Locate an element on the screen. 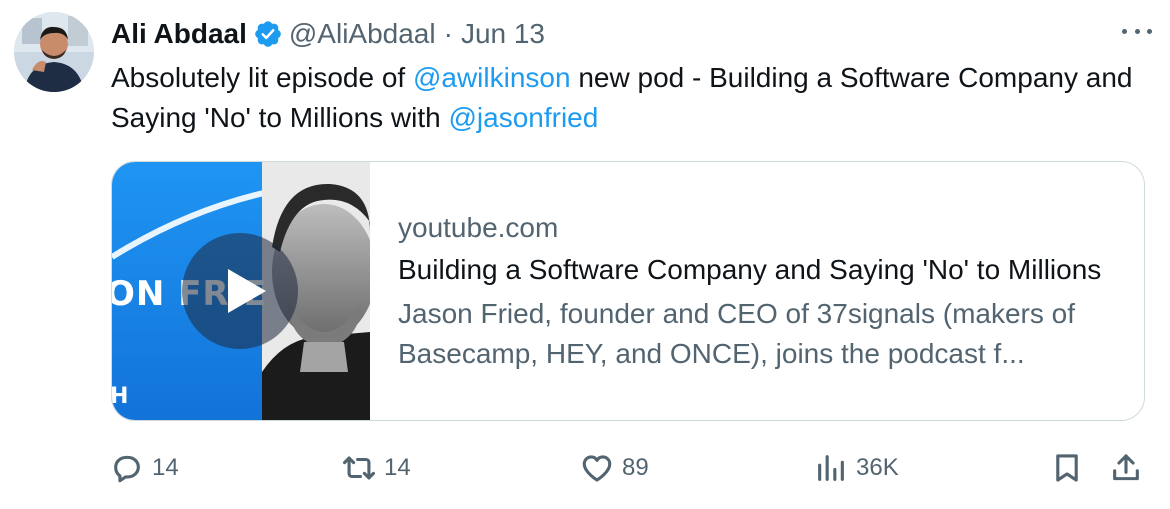 The height and width of the screenshot is (509, 1170). like-count: 89 is located at coordinates (635, 467).